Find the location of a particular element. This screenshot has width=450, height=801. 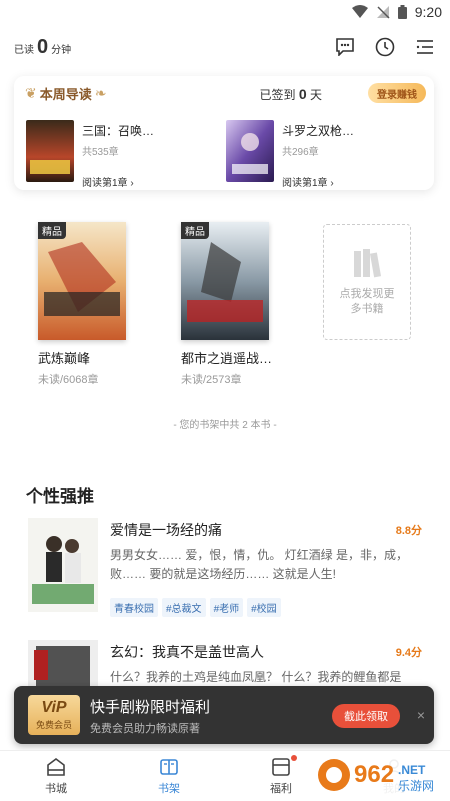

guide-book-chapters: 共296章 is located at coordinates (300, 152).